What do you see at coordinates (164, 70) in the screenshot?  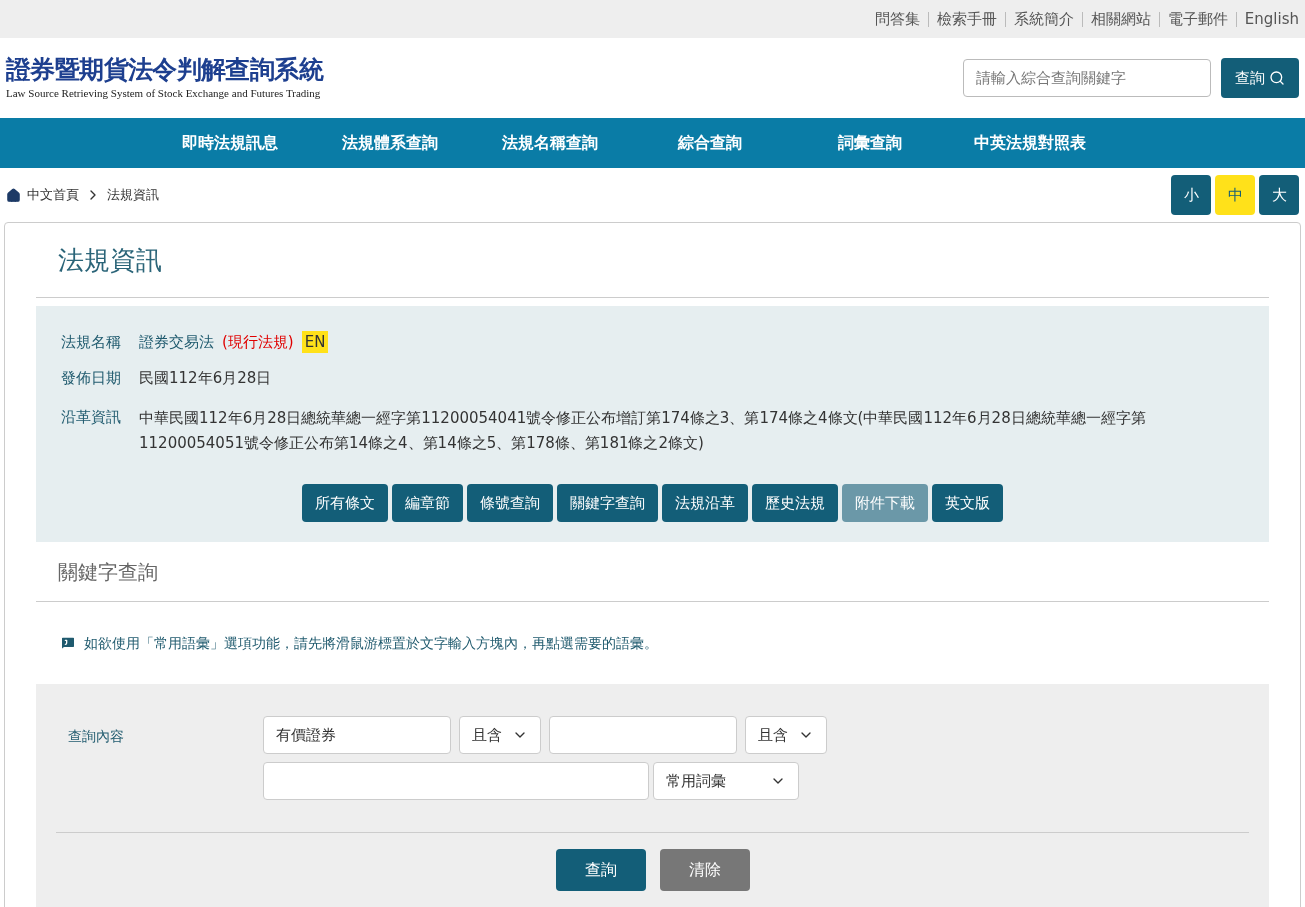 I see `site-logo-title: 證券暨期貨法令判解查詢系統` at bounding box center [164, 70].